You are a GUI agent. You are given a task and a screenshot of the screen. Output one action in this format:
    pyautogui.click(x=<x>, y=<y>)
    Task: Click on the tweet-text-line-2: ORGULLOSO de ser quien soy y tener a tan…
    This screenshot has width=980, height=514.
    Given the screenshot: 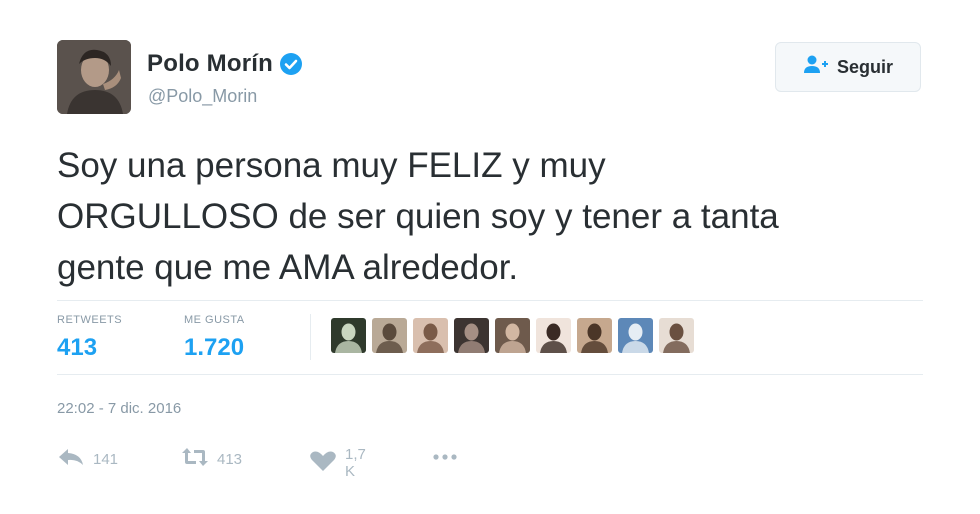 What is the action you would take?
    pyautogui.click(x=418, y=216)
    